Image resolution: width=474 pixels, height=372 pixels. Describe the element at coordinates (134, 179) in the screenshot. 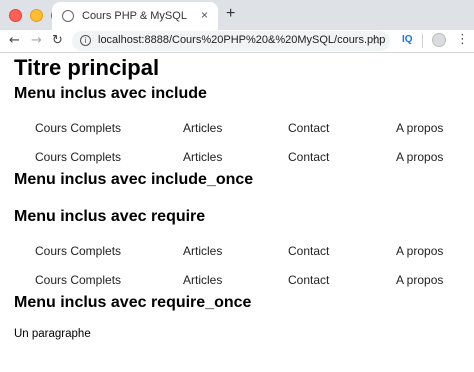

I see `heading-include-once: Menu inclus avec include_once` at that location.